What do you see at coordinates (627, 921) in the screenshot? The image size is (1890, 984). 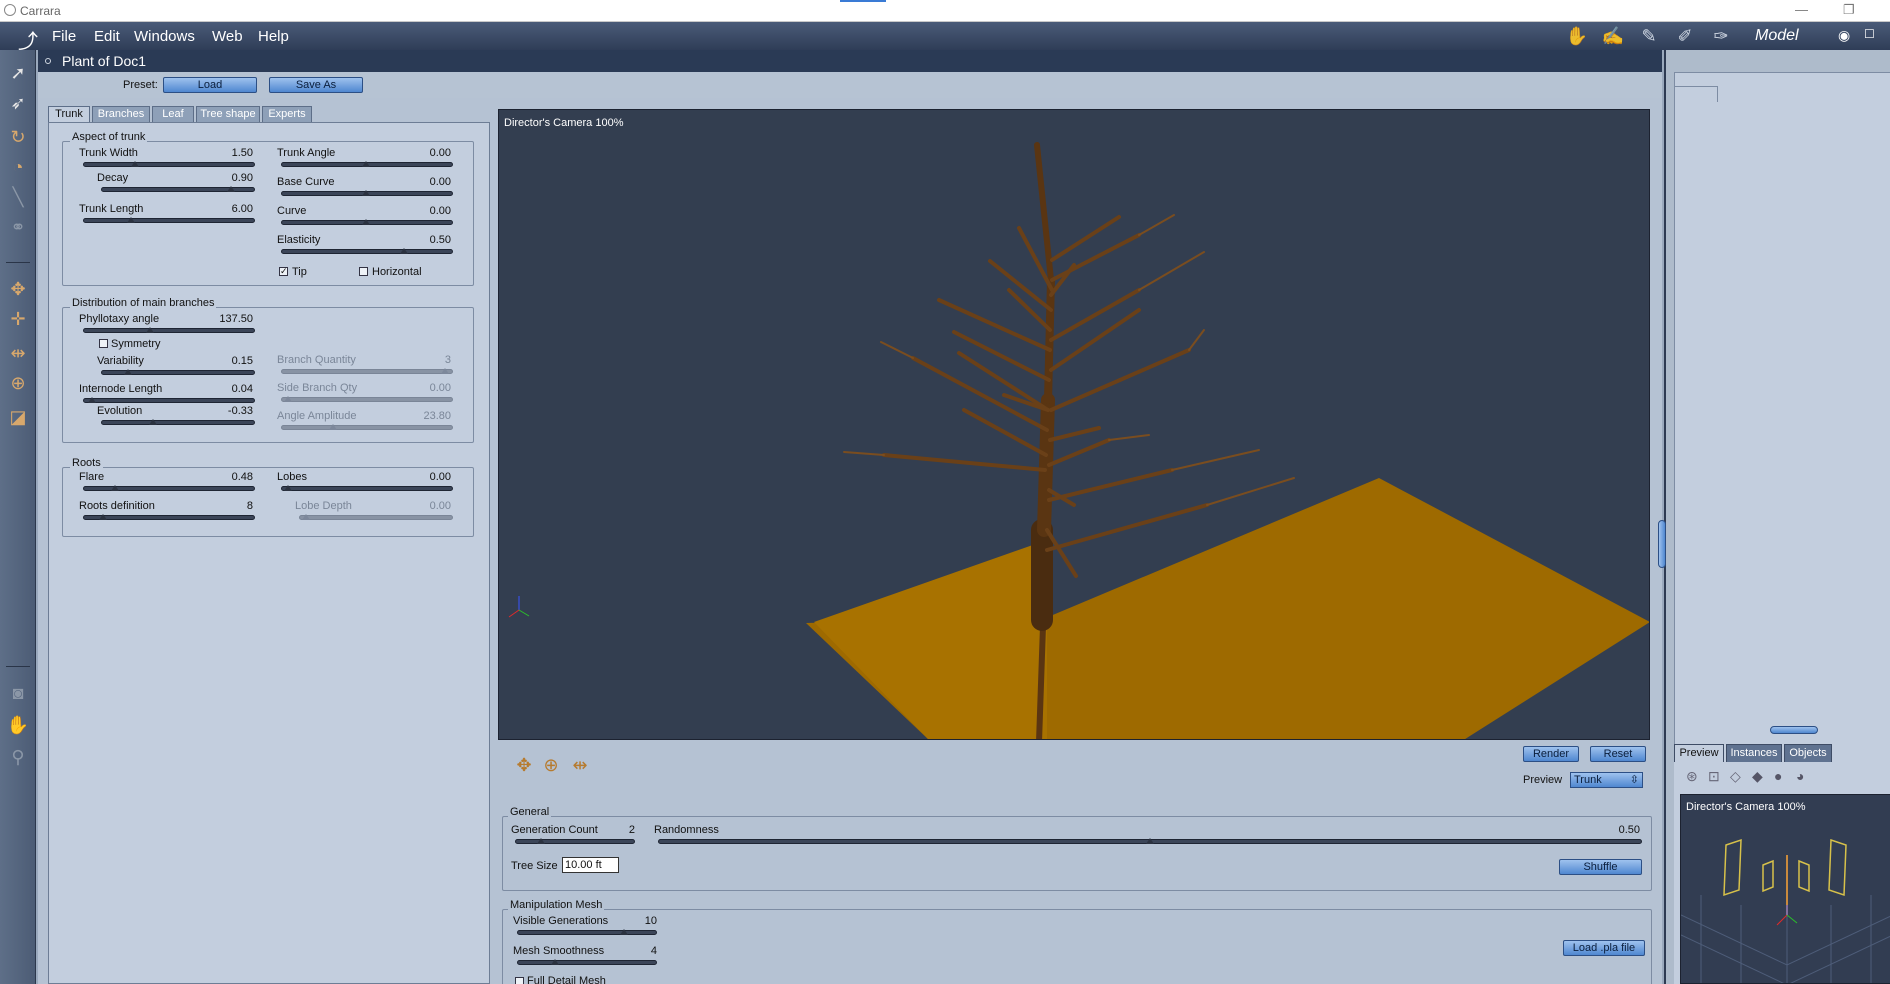 I see `visible-generations-value: 10` at bounding box center [627, 921].